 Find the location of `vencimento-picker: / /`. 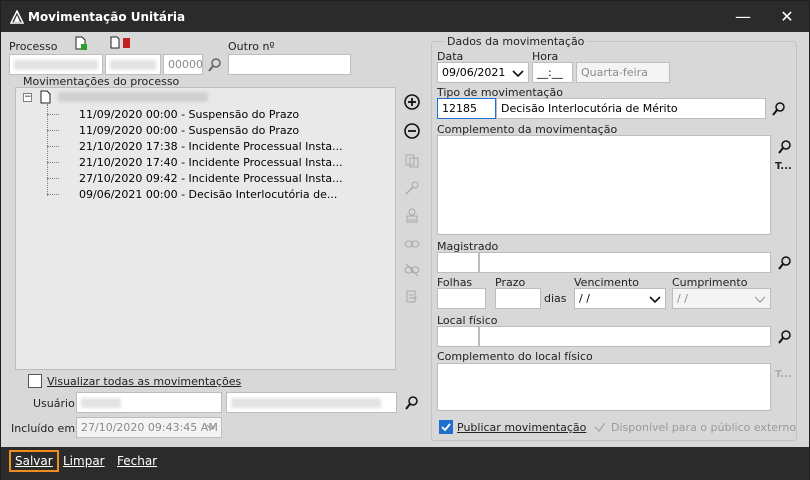

vencimento-picker: / / is located at coordinates (620, 298).